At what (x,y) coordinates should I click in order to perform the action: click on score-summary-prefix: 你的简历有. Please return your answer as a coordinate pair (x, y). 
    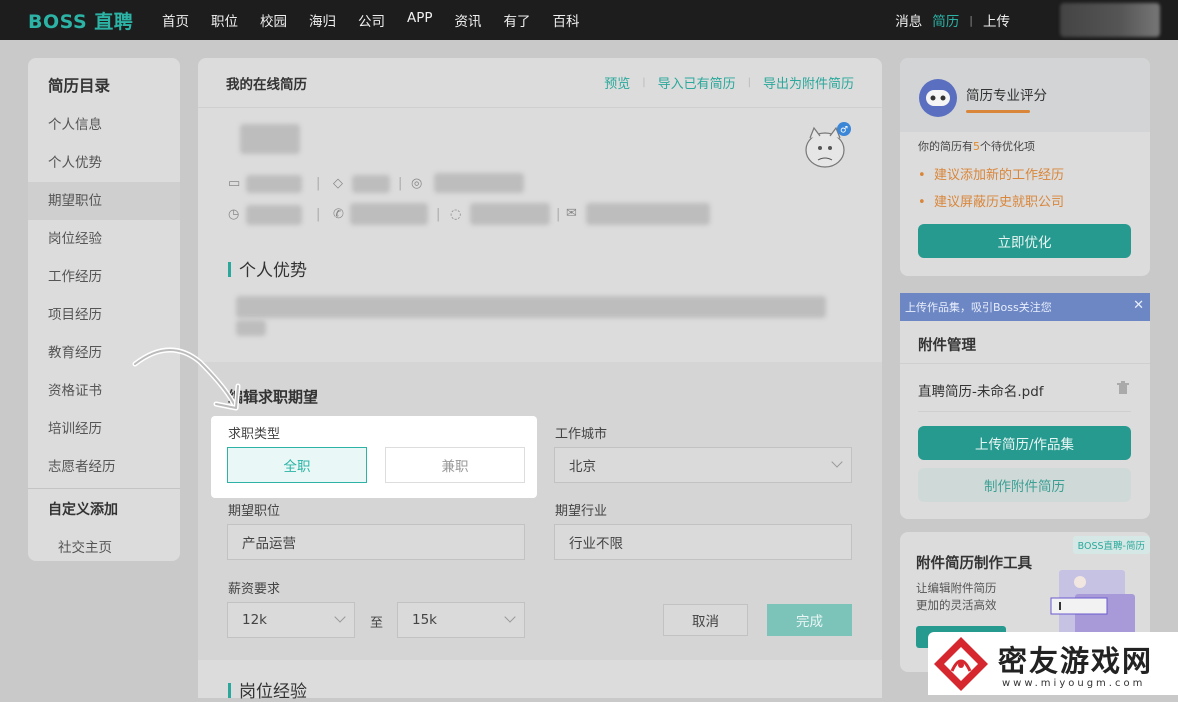
    Looking at the image, I should click on (945, 146).